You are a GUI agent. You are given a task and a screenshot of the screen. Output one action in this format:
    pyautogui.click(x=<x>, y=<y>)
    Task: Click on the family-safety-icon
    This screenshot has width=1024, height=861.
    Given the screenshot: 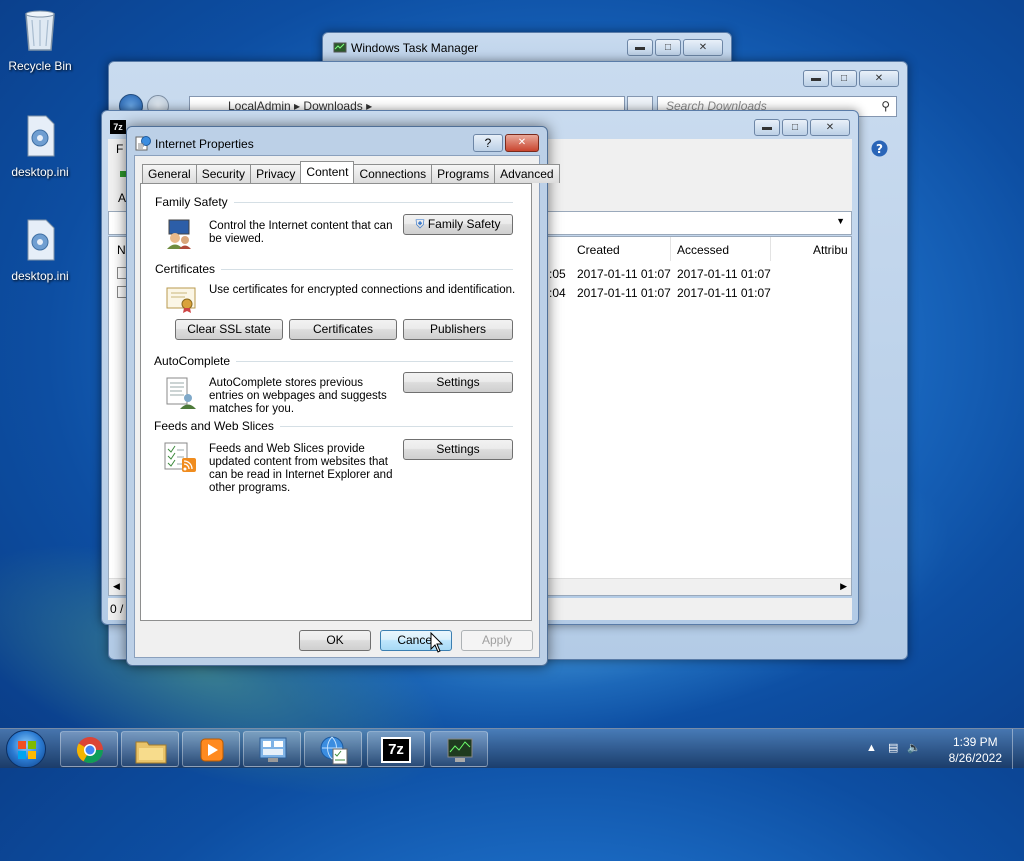 What is the action you would take?
    pyautogui.click(x=179, y=234)
    